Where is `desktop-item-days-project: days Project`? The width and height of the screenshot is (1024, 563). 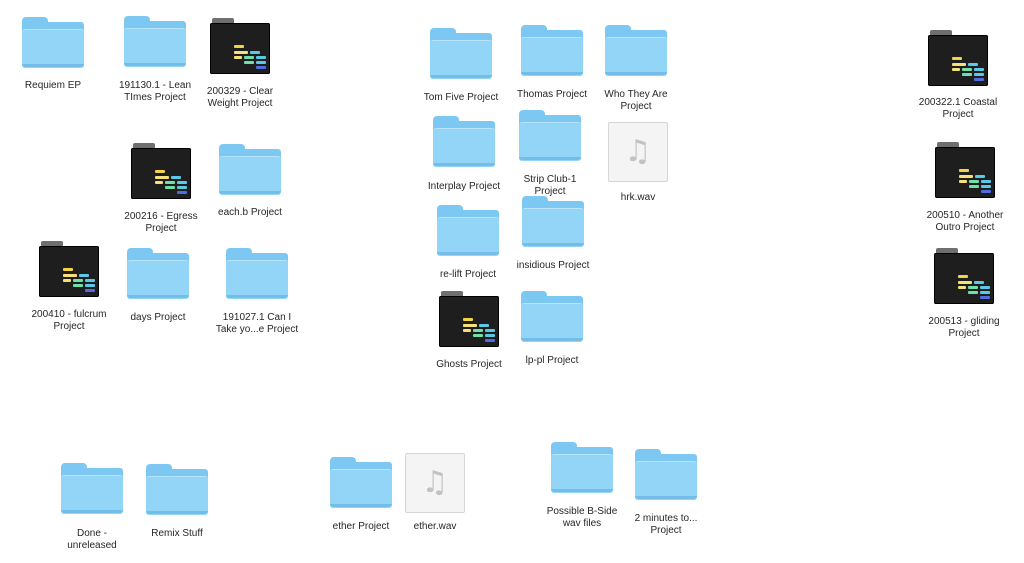
desktop-item-days-project: days Project is located at coordinates (158, 293).